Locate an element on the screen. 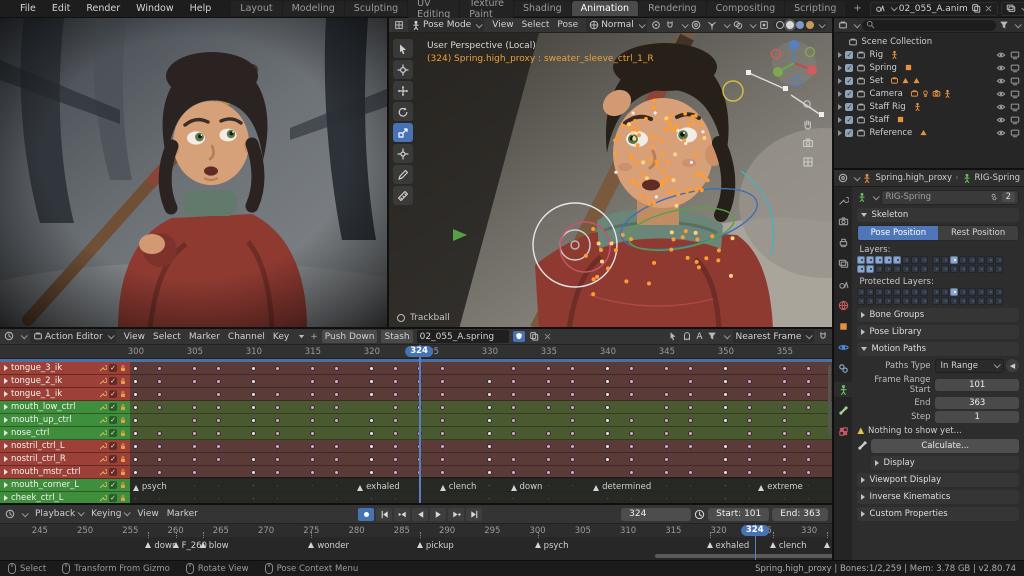 The width and height of the screenshot is (1024, 576). editor-type-icon is located at coordinates (399, 25).